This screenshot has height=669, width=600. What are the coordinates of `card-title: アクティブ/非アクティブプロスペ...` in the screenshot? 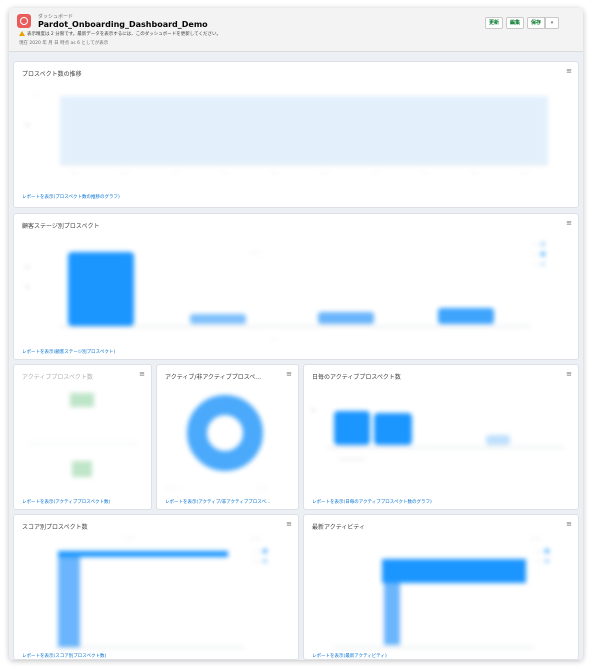 It's located at (213, 377).